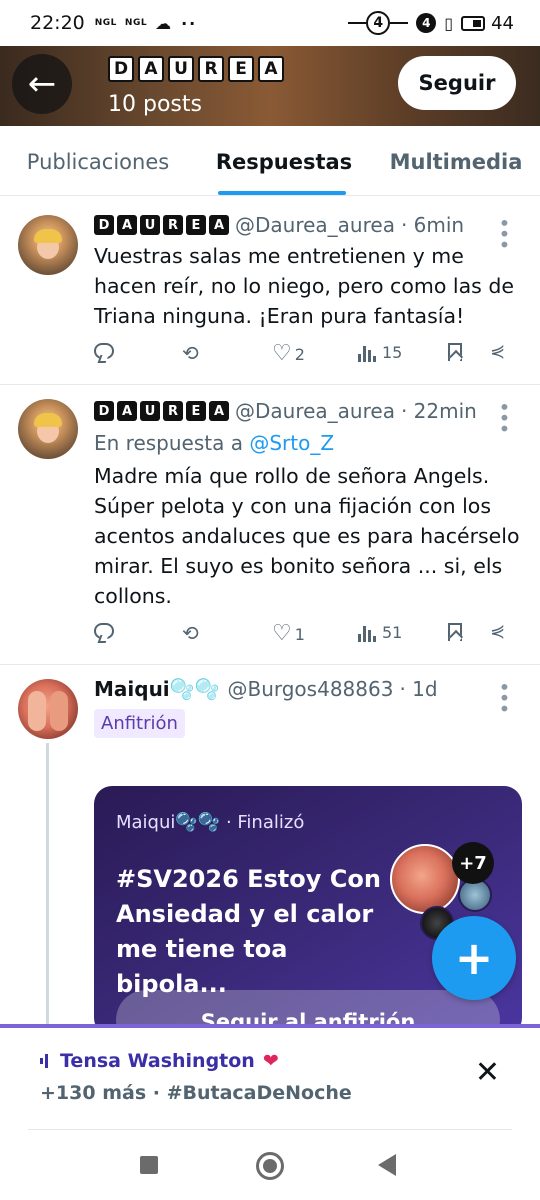 This screenshot has height=1200, width=540. I want to click on reply-context: En respuesta a @Srto_Z, so click(214, 443).